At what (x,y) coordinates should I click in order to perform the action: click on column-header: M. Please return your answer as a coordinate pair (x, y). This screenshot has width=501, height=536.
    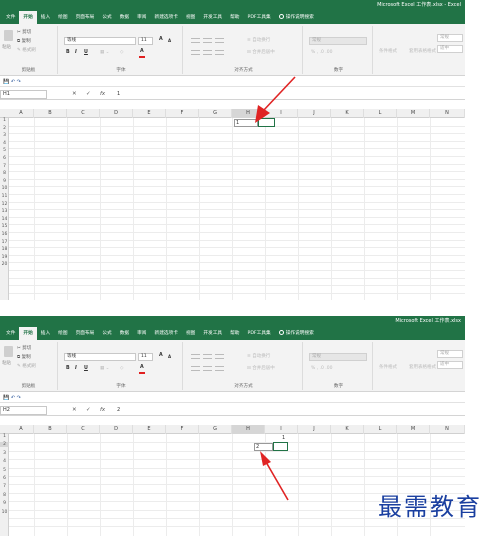
    Looking at the image, I should click on (413, 429).